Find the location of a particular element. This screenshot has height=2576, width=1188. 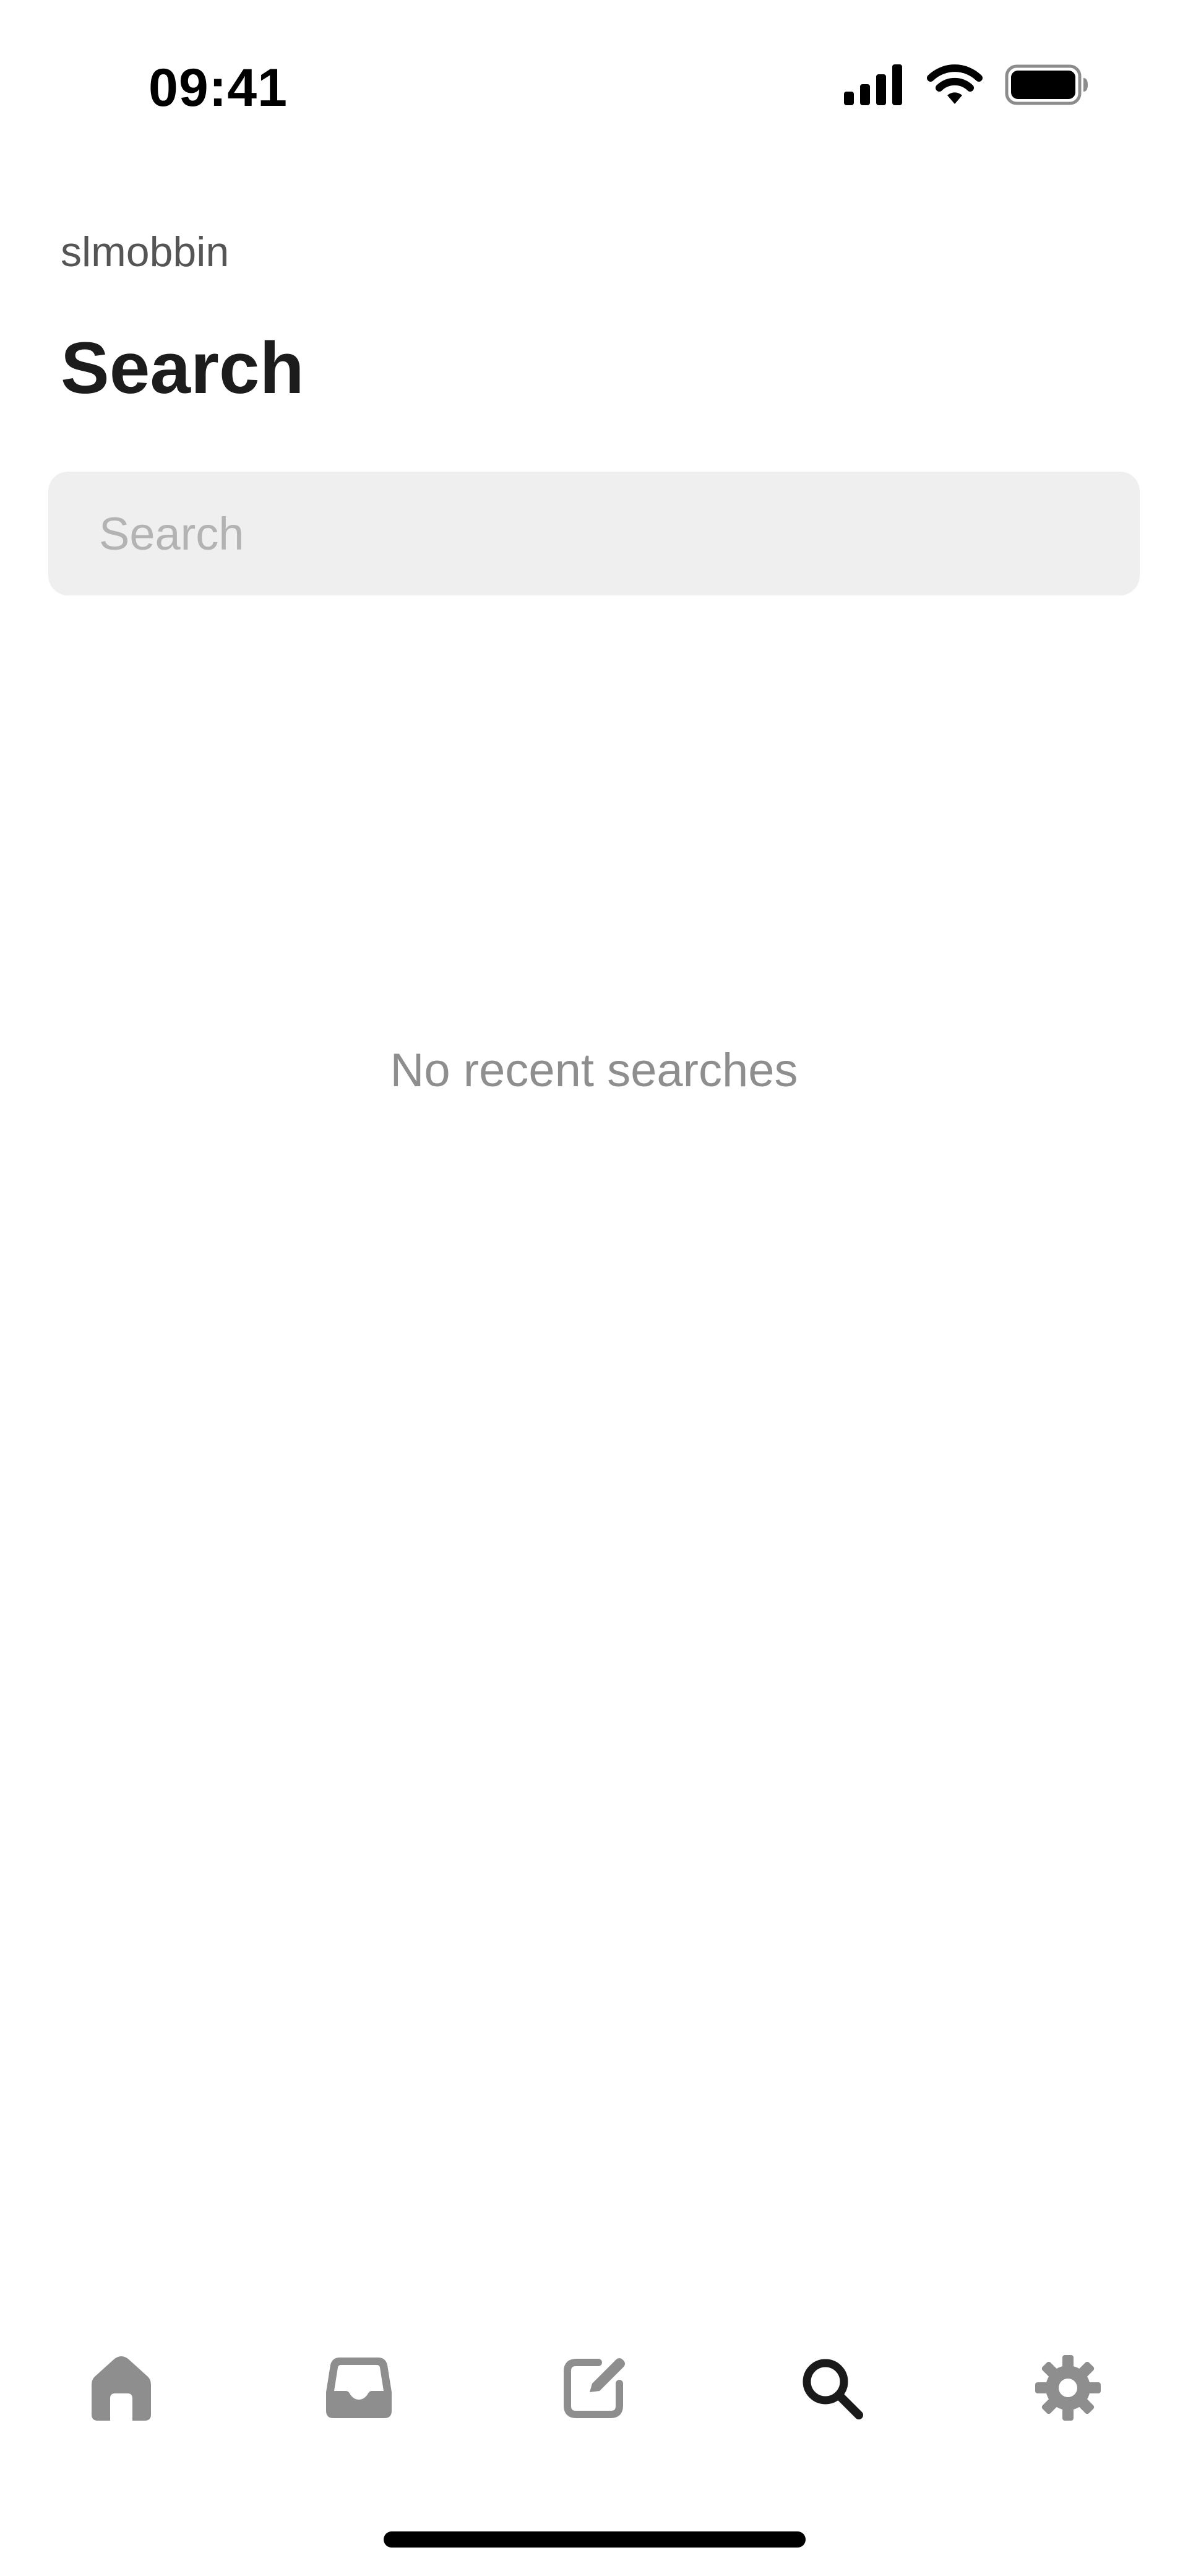

cellular-signal-icon is located at coordinates (874, 86).